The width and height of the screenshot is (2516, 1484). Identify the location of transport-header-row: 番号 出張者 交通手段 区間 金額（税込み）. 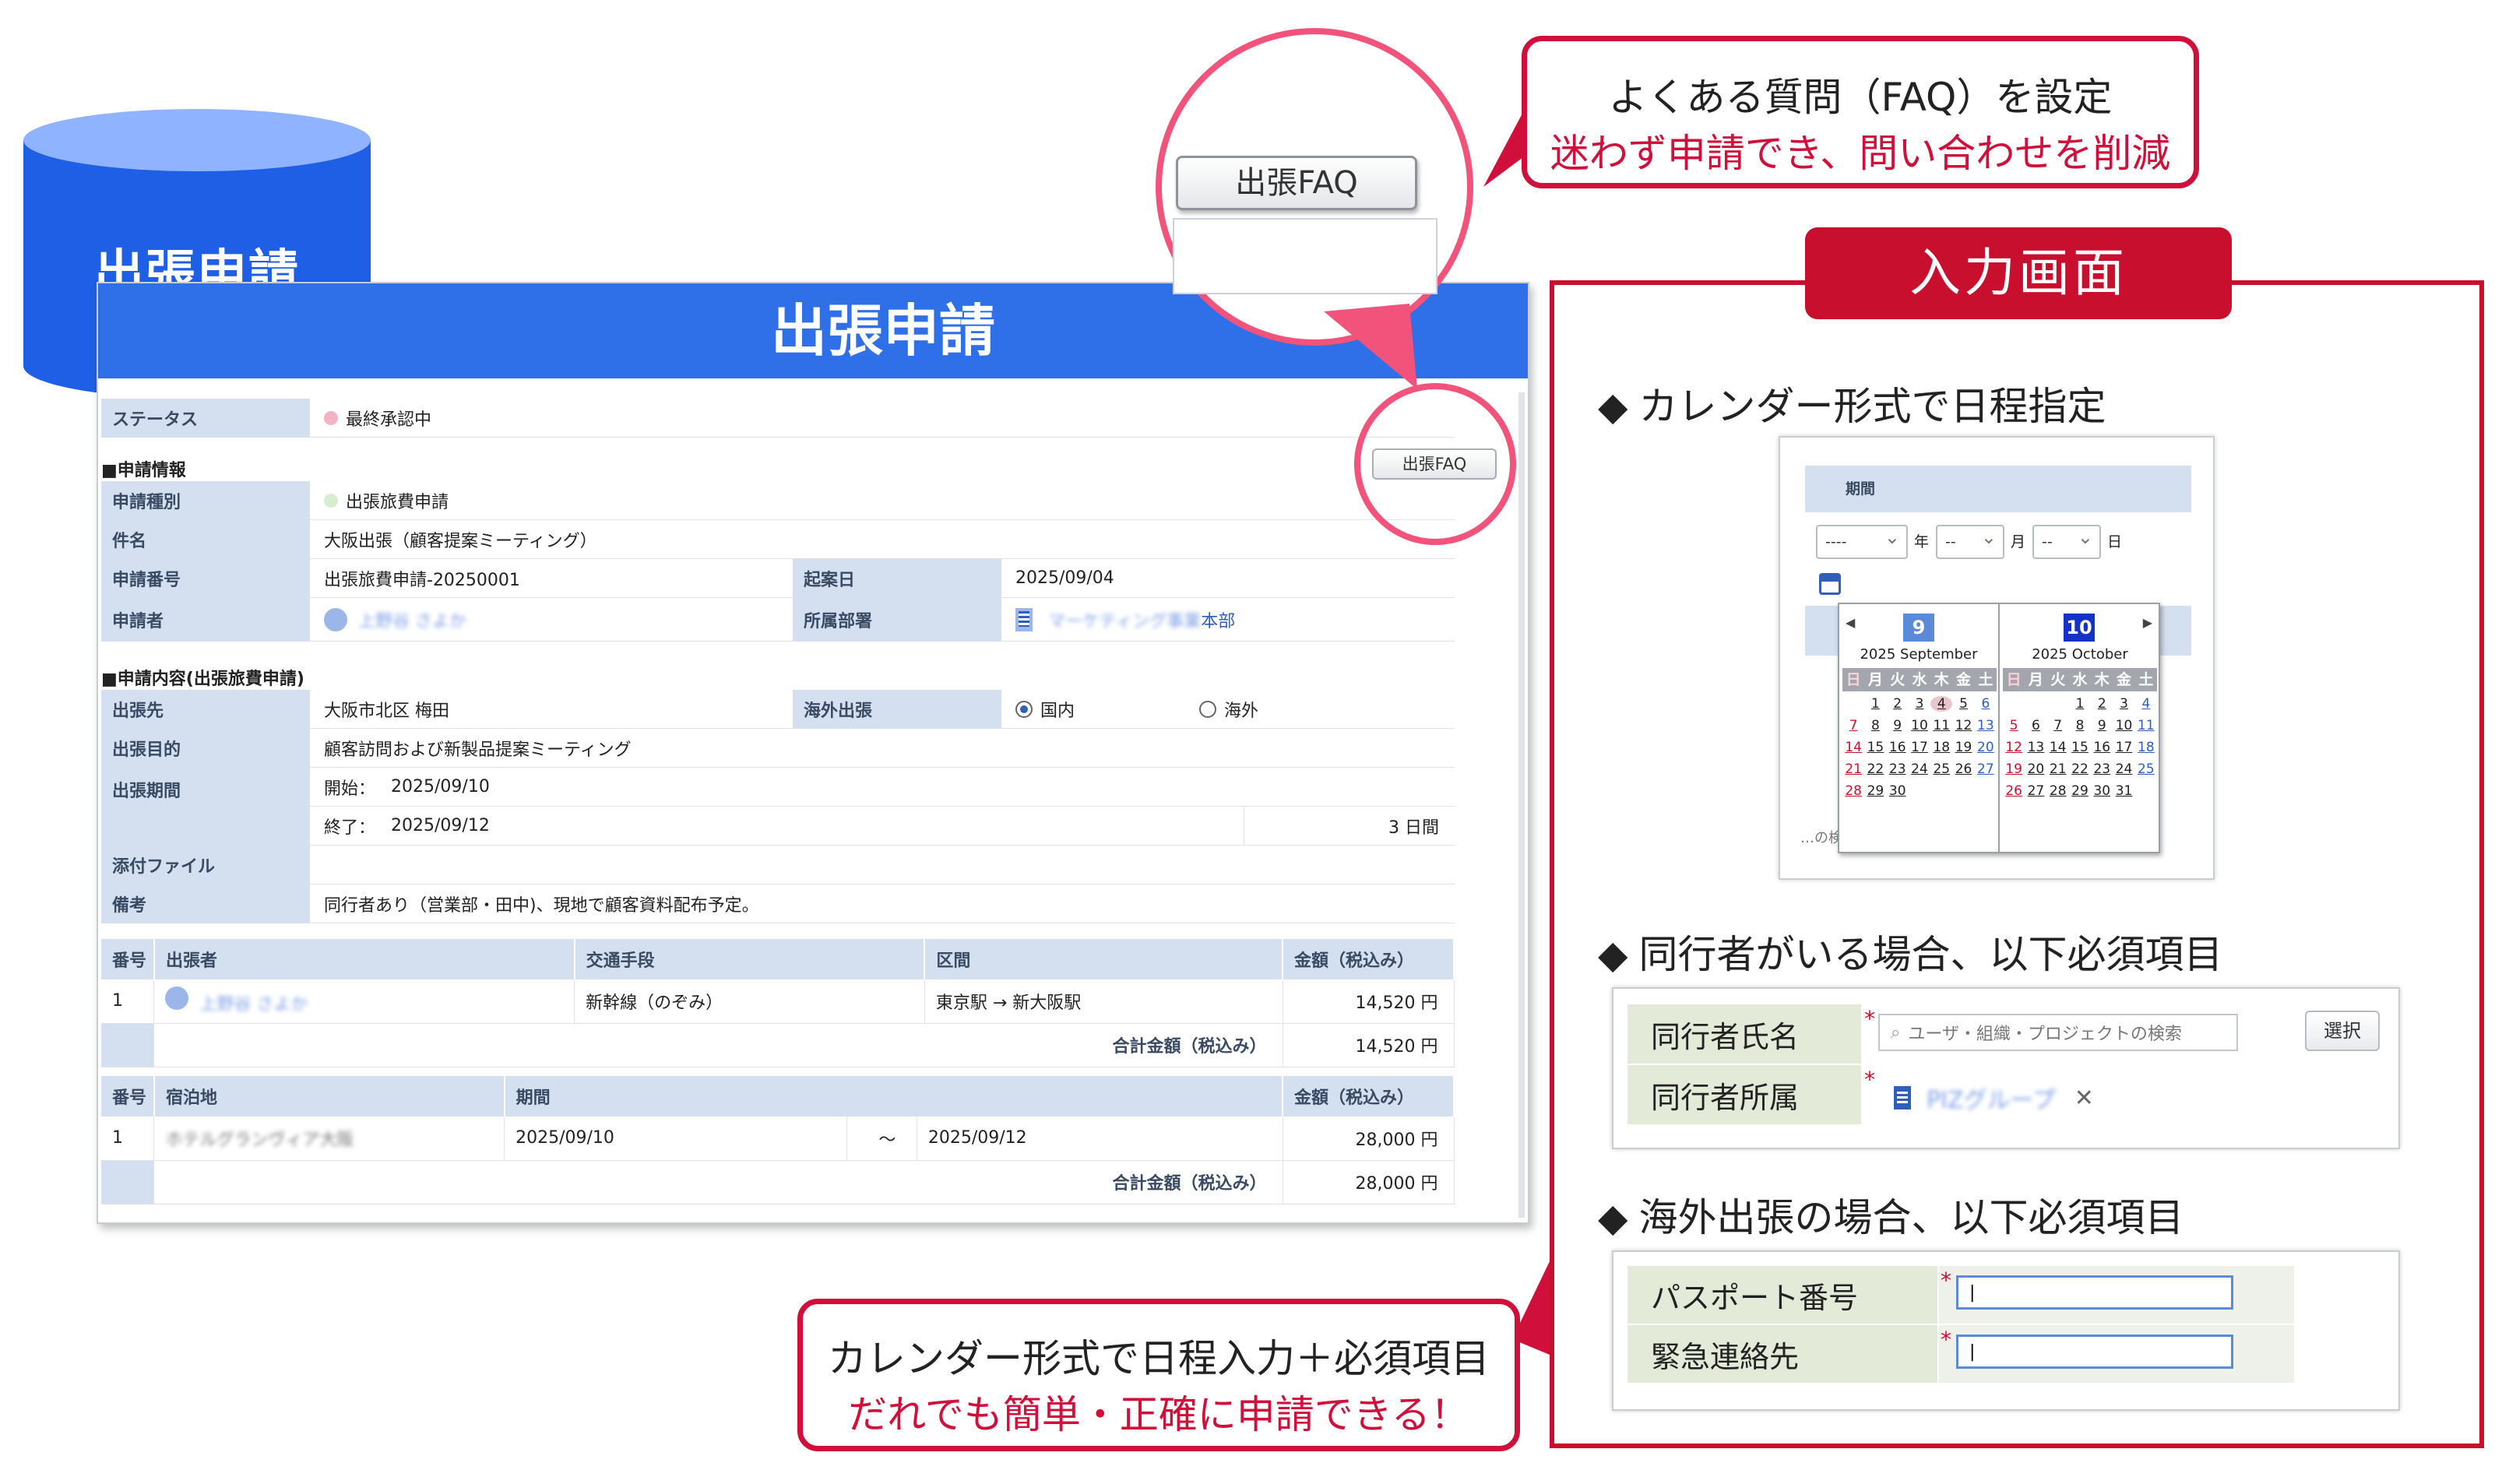
(778, 959).